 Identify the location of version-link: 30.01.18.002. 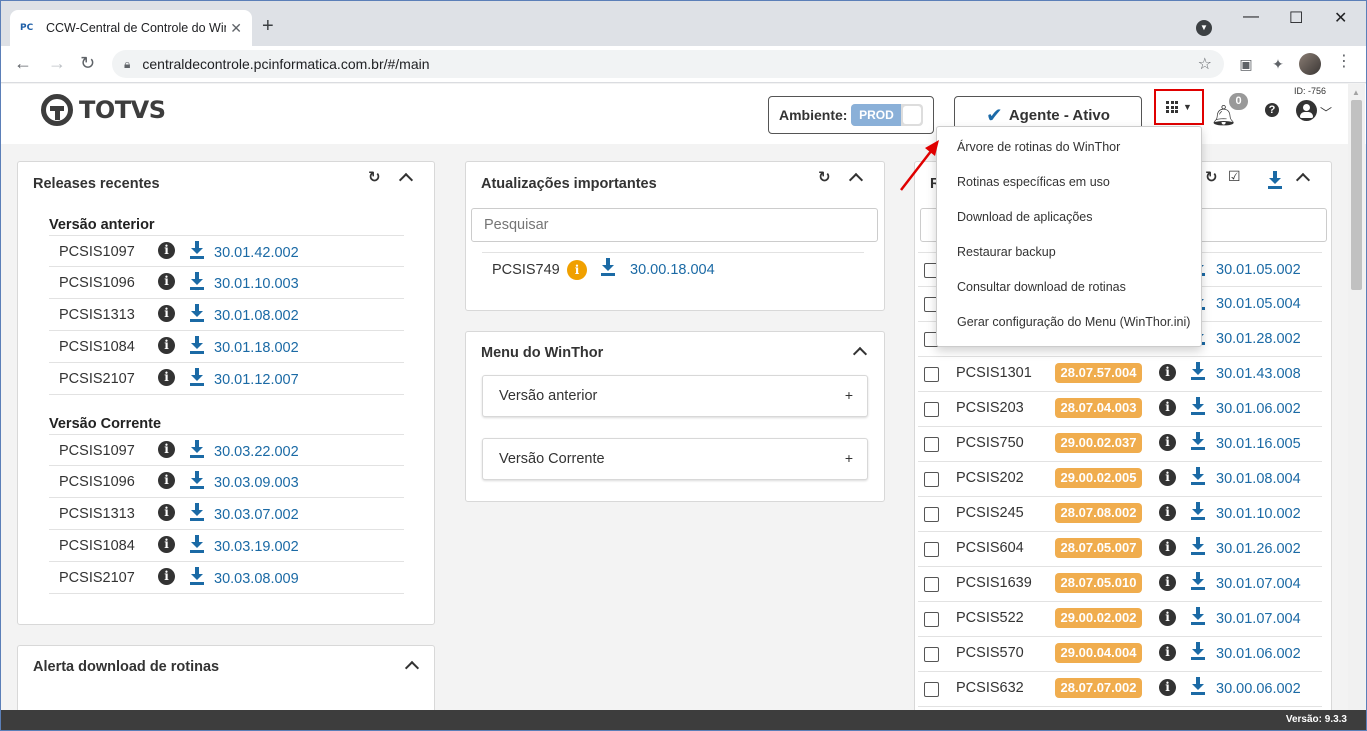
(256, 348).